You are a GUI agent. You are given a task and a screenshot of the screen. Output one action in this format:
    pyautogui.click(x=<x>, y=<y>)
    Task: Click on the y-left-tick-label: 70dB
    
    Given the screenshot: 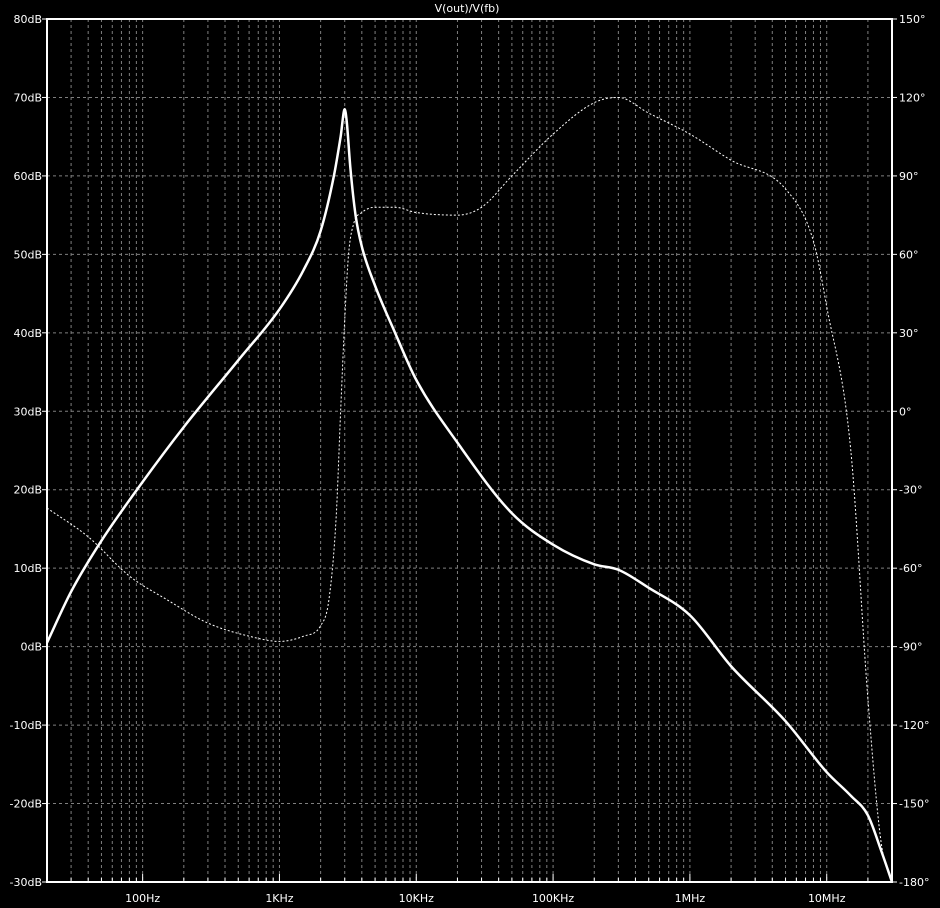 What is the action you would take?
    pyautogui.click(x=27, y=97)
    